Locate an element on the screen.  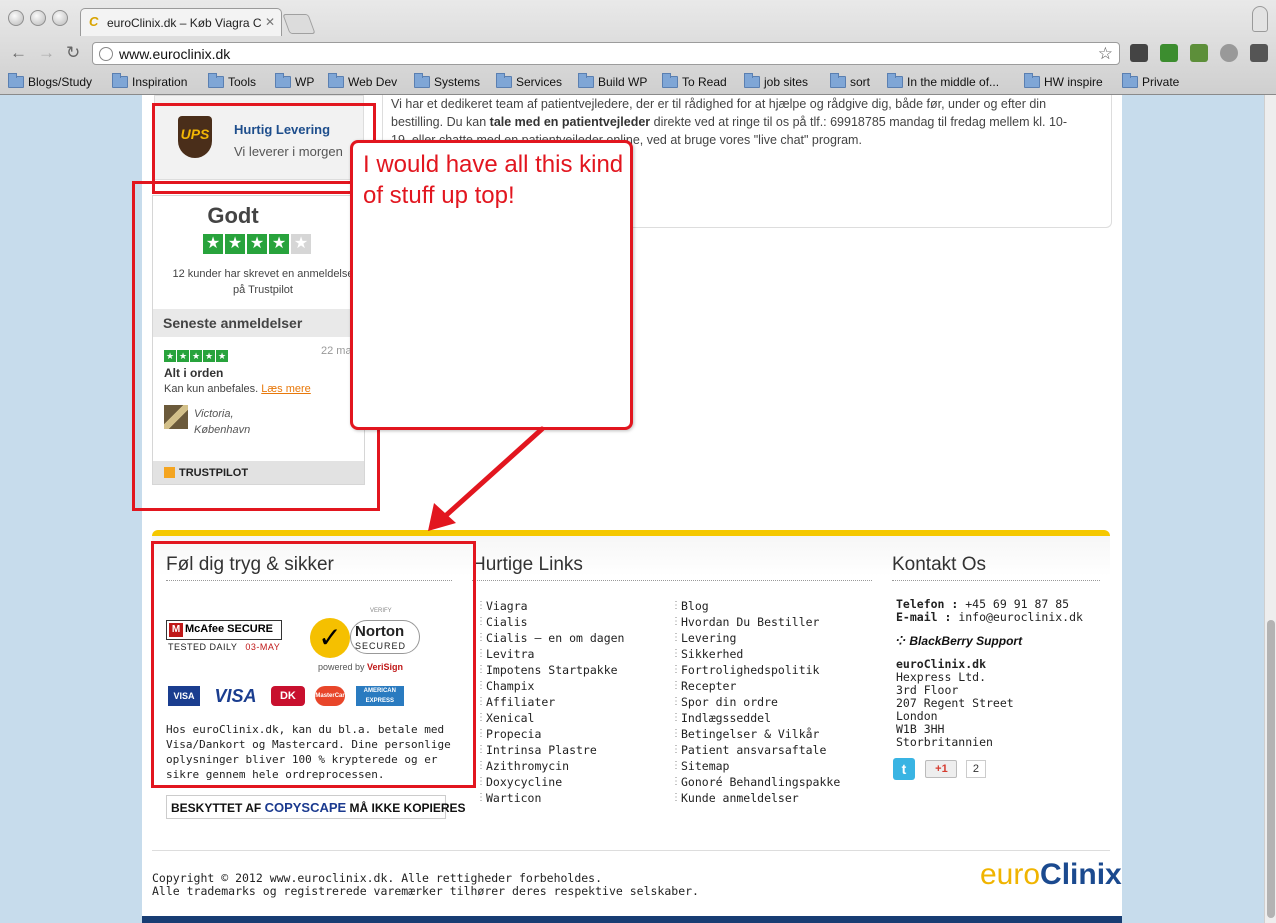
bookmark-folder: sort is located at coordinates (850, 81).